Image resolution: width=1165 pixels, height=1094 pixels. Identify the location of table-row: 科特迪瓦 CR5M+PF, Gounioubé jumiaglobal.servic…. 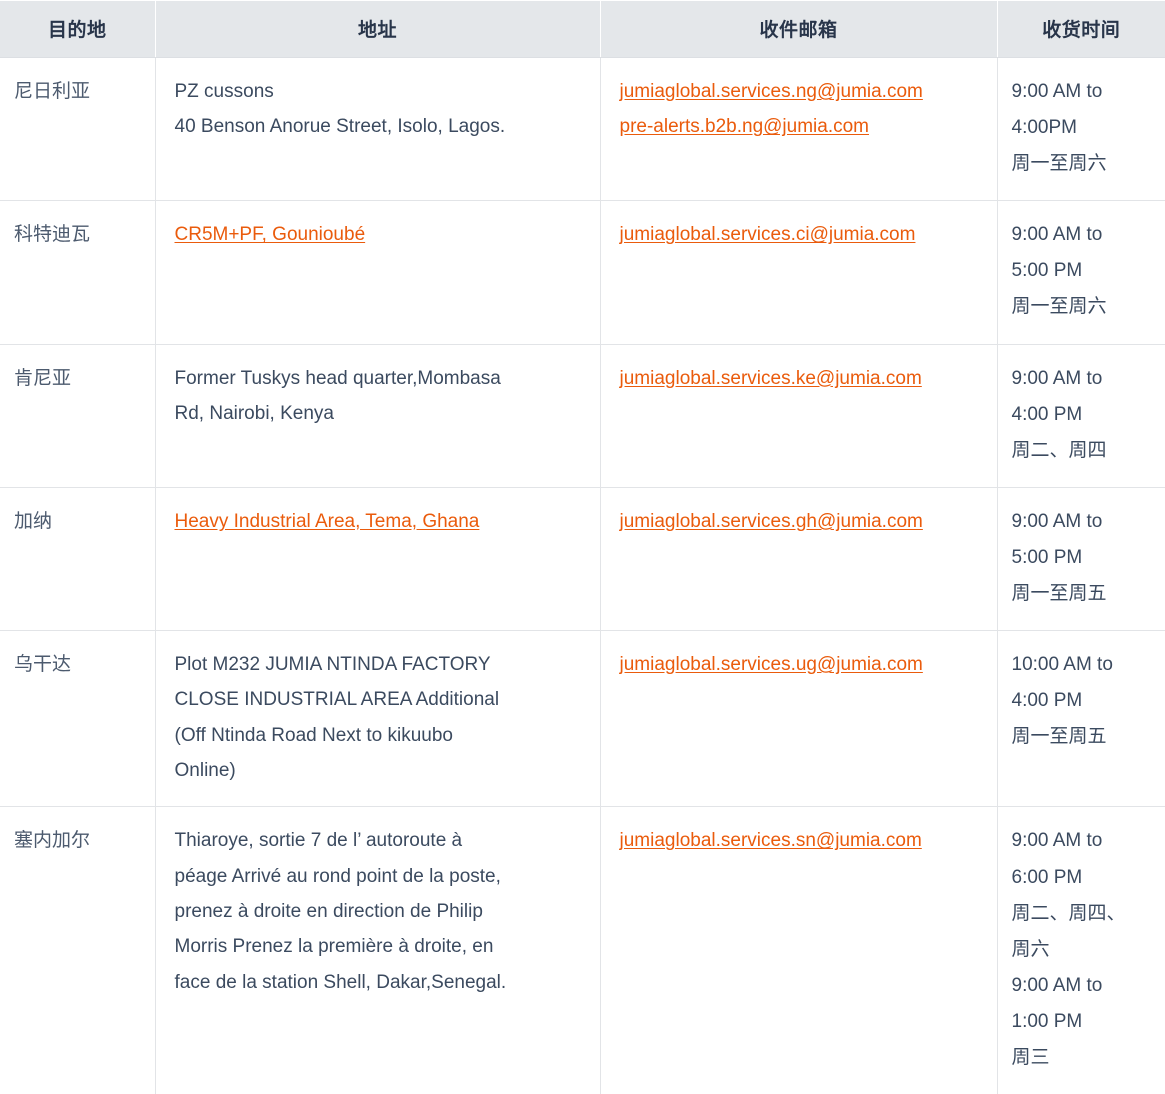
(582, 272).